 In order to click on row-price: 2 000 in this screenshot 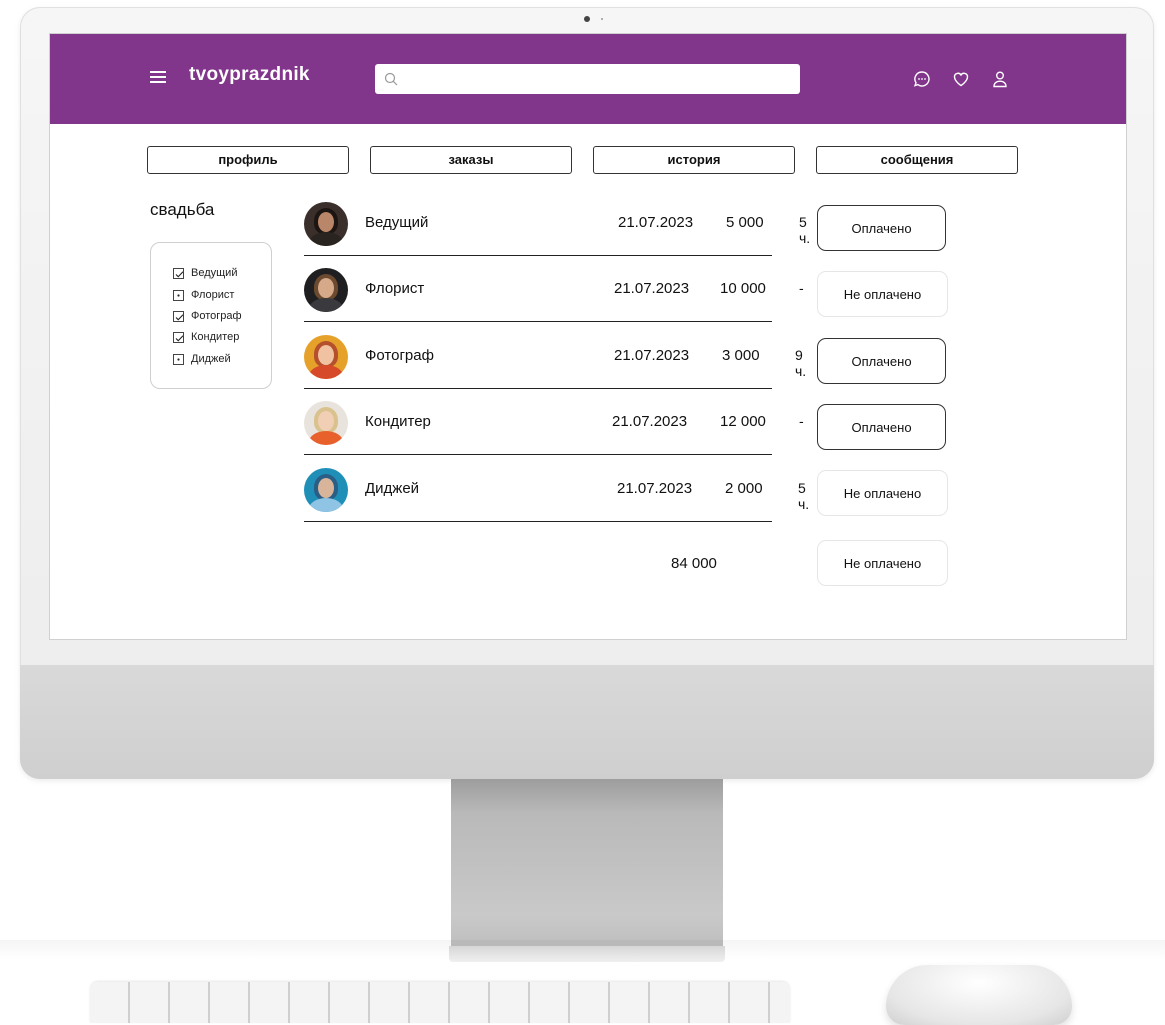, I will do `click(744, 488)`.